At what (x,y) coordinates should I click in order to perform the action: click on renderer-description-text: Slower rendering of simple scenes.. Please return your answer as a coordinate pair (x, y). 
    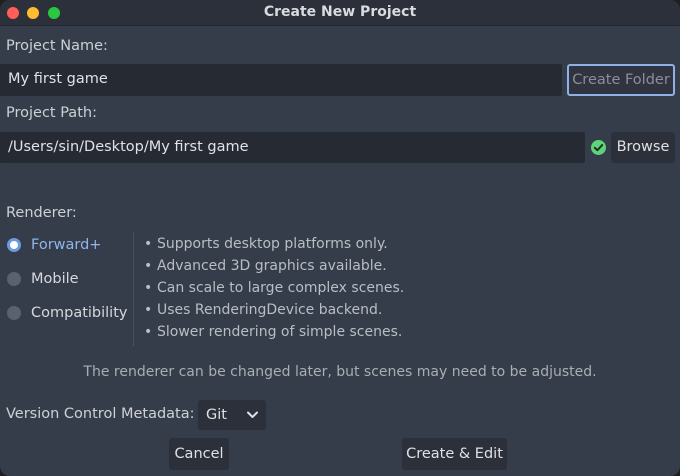
    Looking at the image, I should click on (280, 332).